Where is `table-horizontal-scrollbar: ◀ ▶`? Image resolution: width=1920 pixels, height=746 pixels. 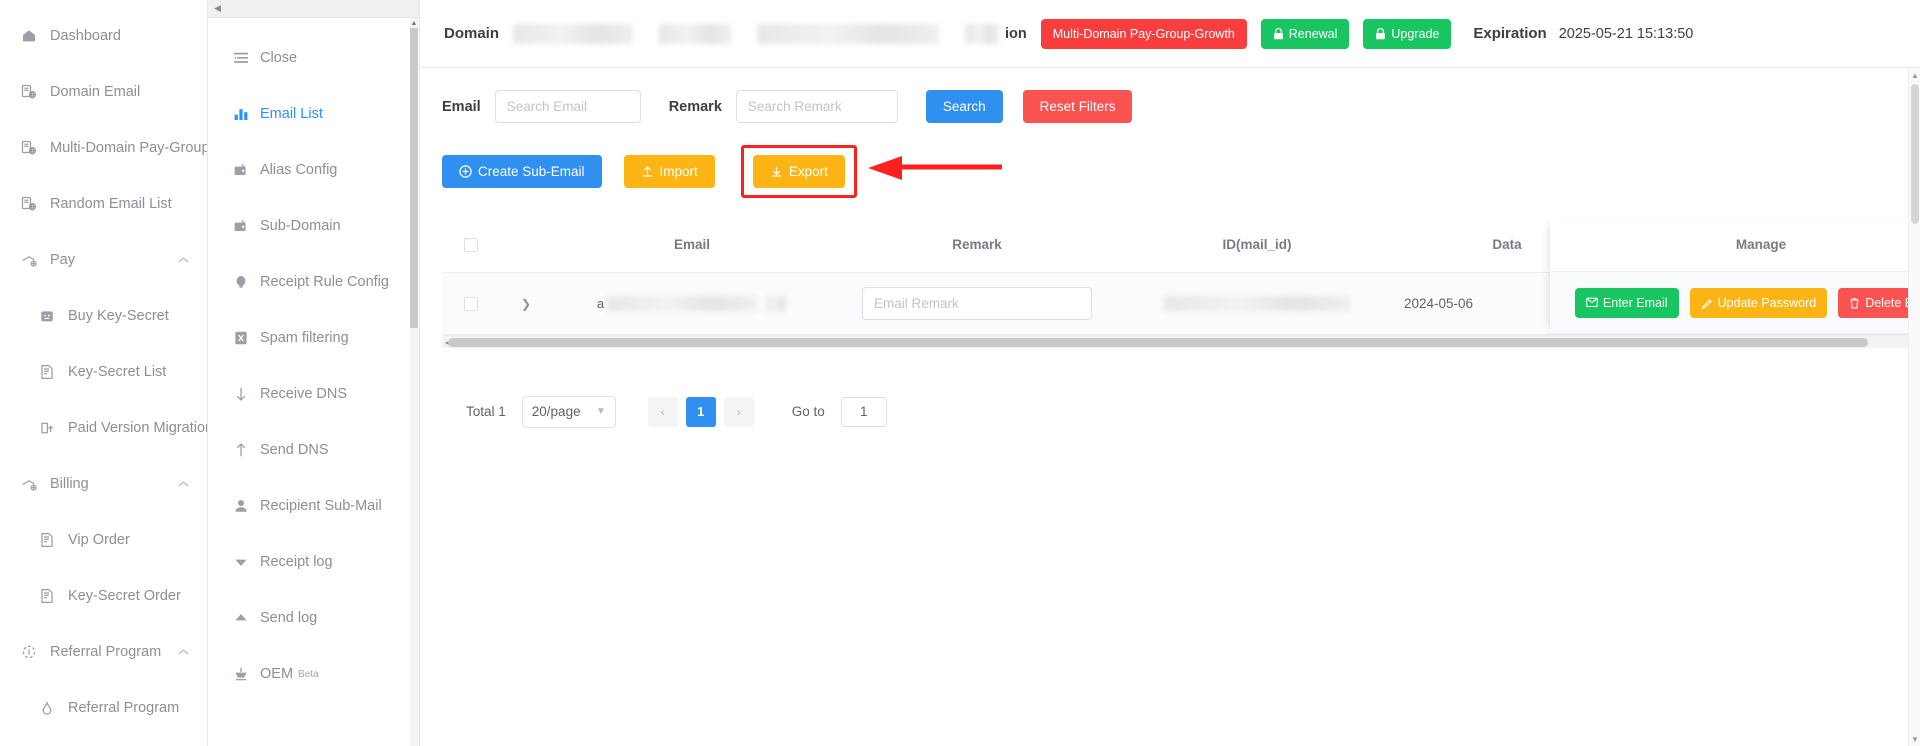
table-horizontal-scrollbar: ◀ ▶ is located at coordinates (1181, 341).